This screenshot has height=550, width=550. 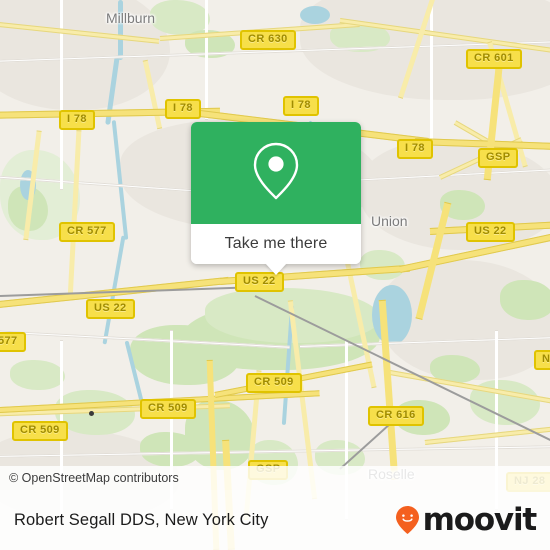 I want to click on moovit-logo: moovit, so click(x=466, y=520).